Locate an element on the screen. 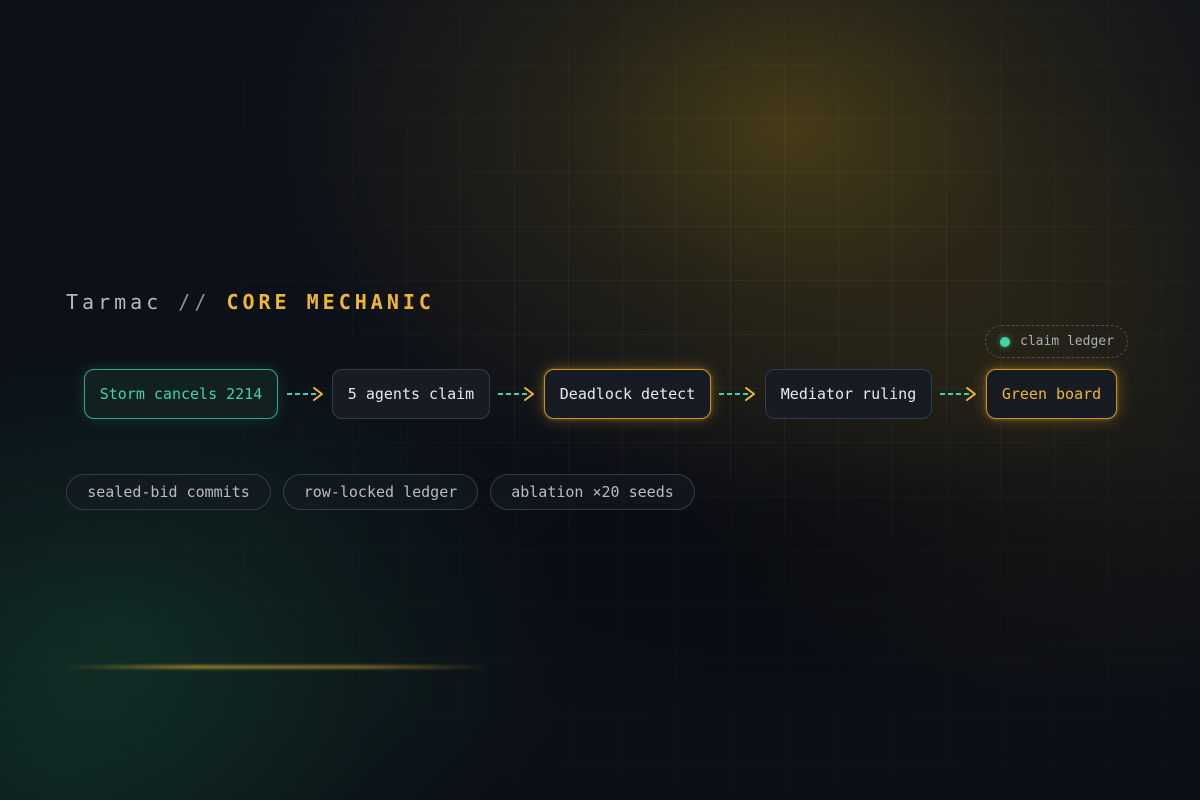 The image size is (1200, 800). title-mechanic: CORE MECHANIC is located at coordinates (330, 302).